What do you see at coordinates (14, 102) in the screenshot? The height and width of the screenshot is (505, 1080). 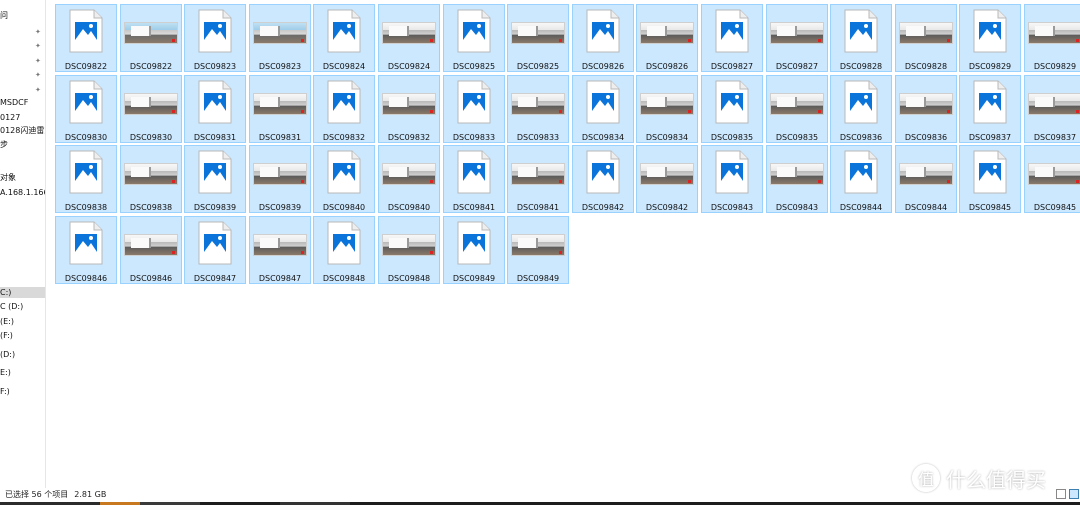 I see `nav-item: MSDCF` at bounding box center [14, 102].